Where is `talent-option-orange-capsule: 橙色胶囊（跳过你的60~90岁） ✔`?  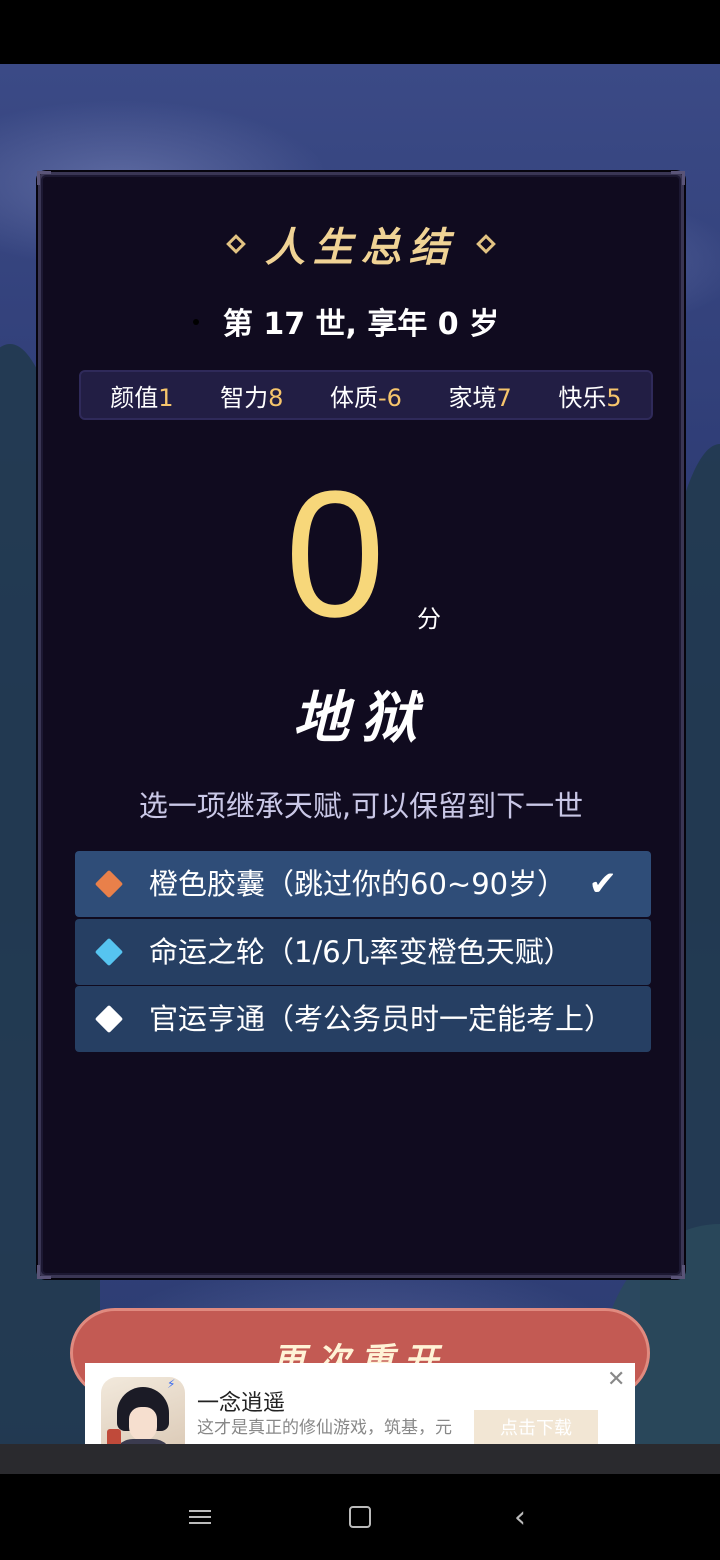 talent-option-orange-capsule: 橙色胶囊（跳过你的60~90岁） ✔ is located at coordinates (363, 884).